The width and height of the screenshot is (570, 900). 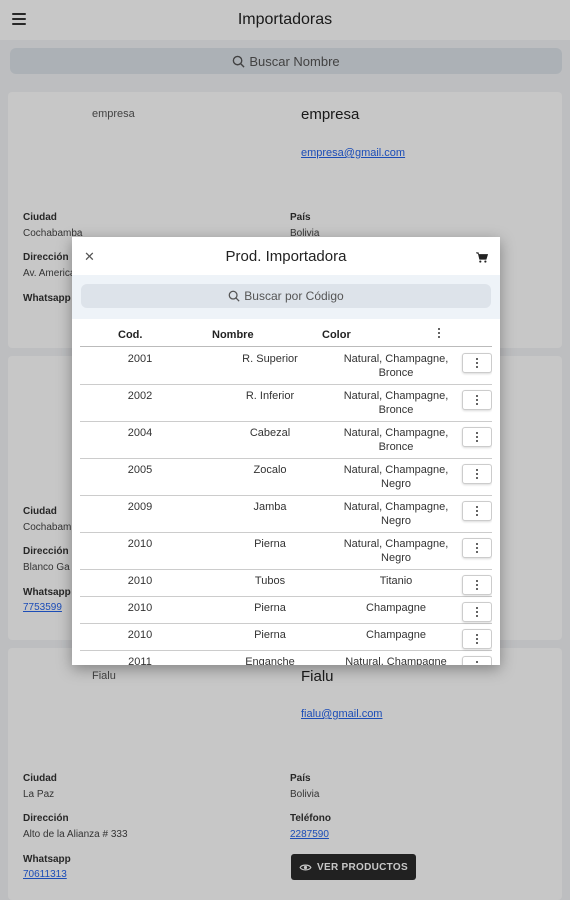 What do you see at coordinates (140, 470) in the screenshot?
I see `cell-cod: 2005` at bounding box center [140, 470].